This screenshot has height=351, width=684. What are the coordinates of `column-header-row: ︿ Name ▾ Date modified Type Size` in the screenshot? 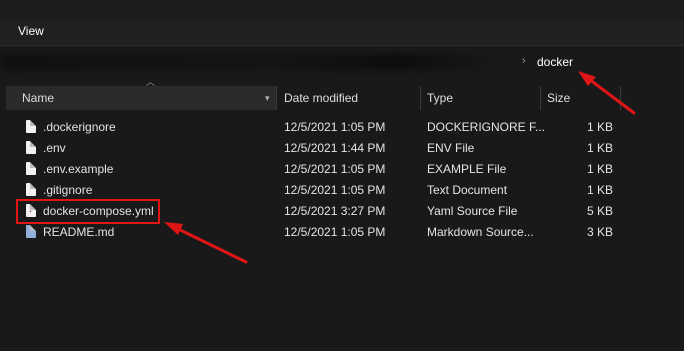 It's located at (342, 93).